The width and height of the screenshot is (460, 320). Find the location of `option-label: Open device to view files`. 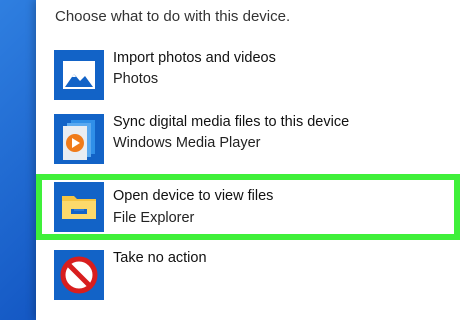

option-label: Open device to view files is located at coordinates (193, 196).